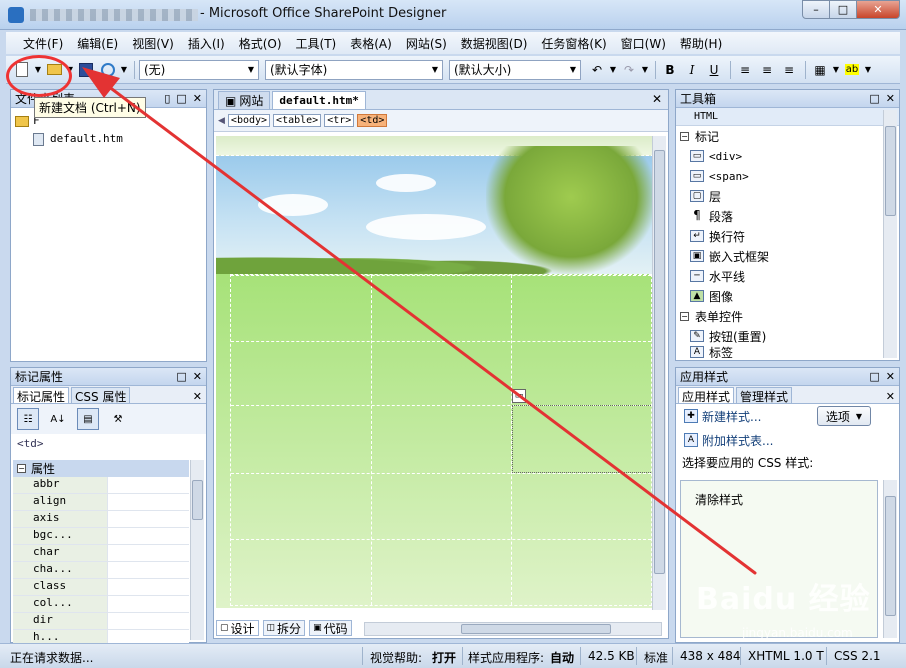 This screenshot has width=906, height=668. Describe the element at coordinates (221, 121) in the screenshot. I see `chevron-left-icon: ◀` at that location.